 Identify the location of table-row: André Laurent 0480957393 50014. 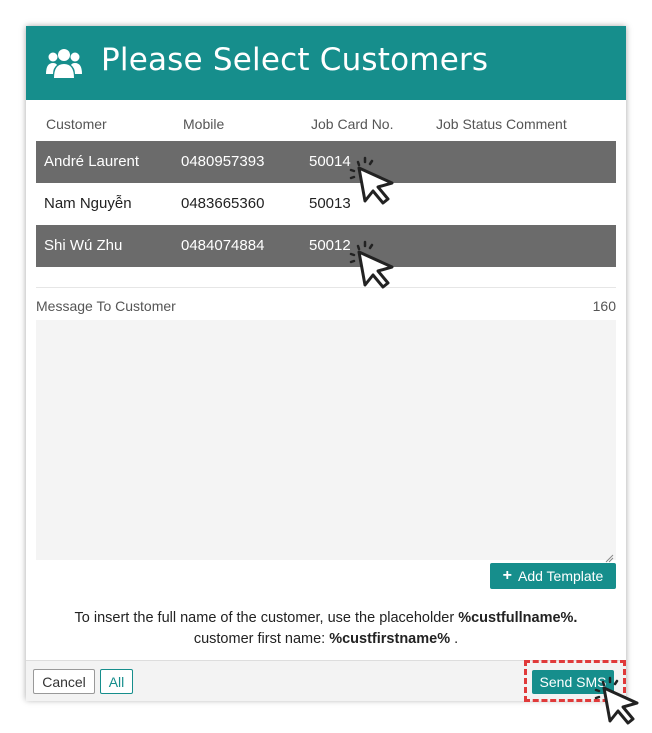
(326, 162).